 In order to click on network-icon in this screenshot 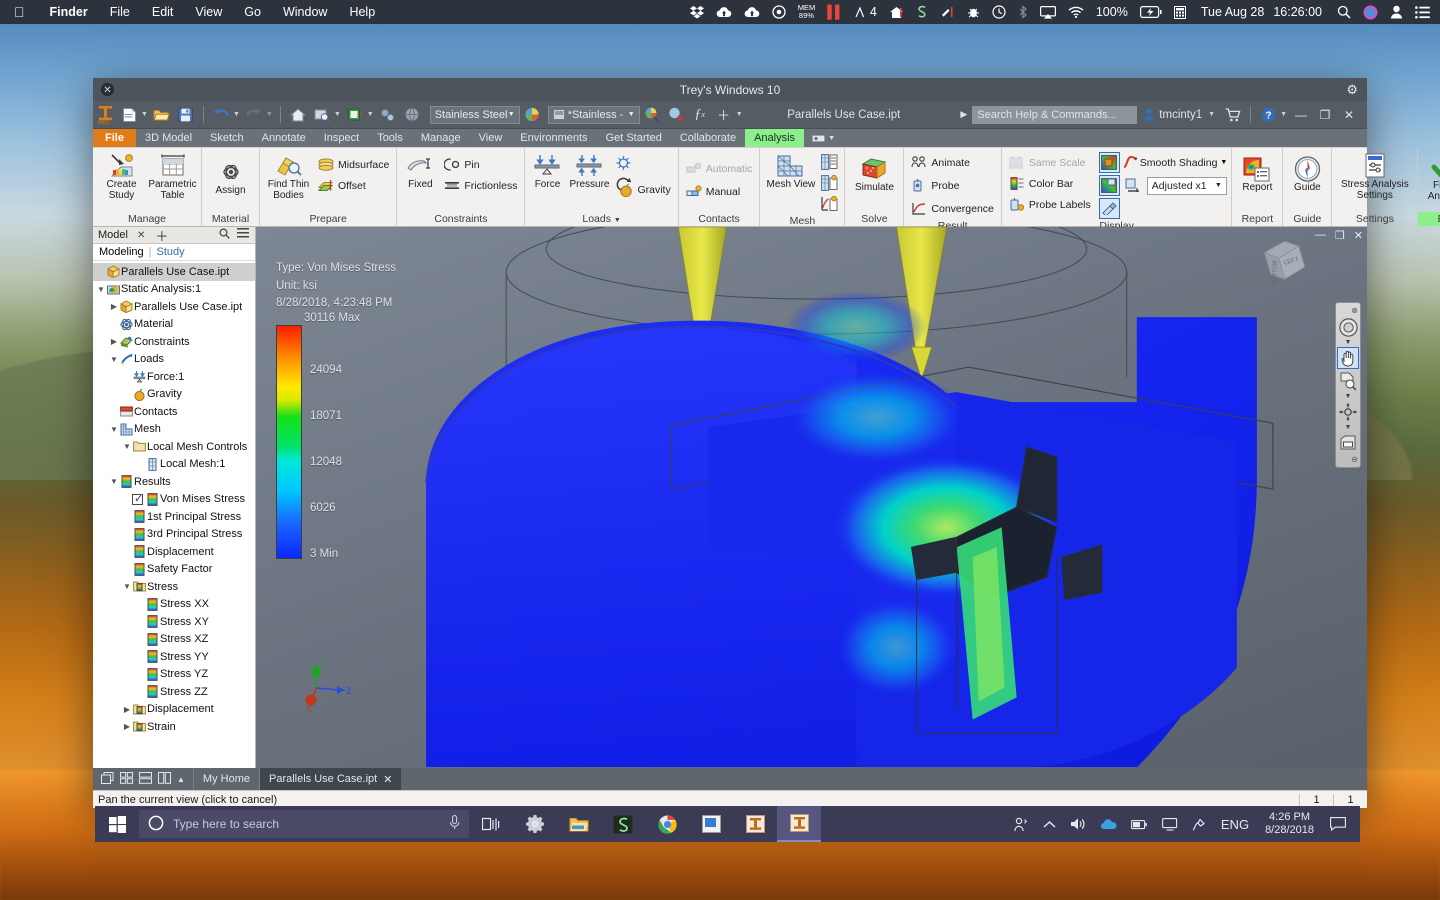, I will do `click(1170, 824)`.